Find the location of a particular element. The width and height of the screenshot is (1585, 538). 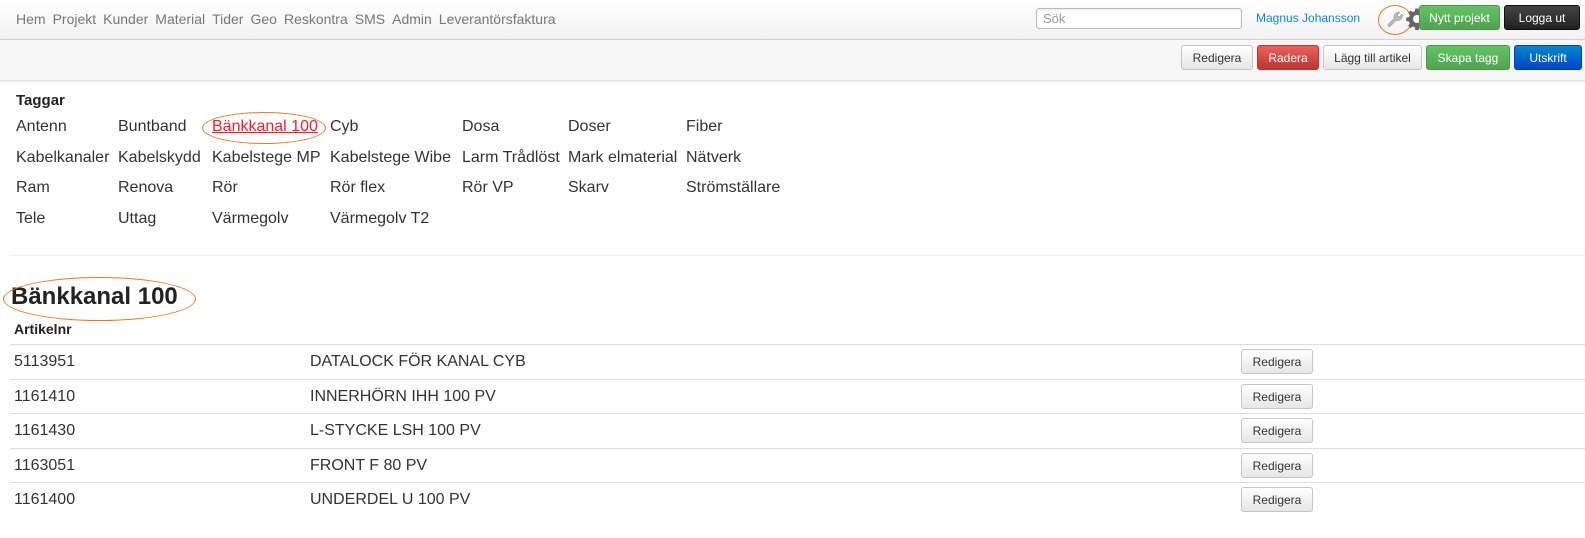

table-row: 1161410 INNERHÖRN IHH 100 PV Redigera is located at coordinates (797, 396).